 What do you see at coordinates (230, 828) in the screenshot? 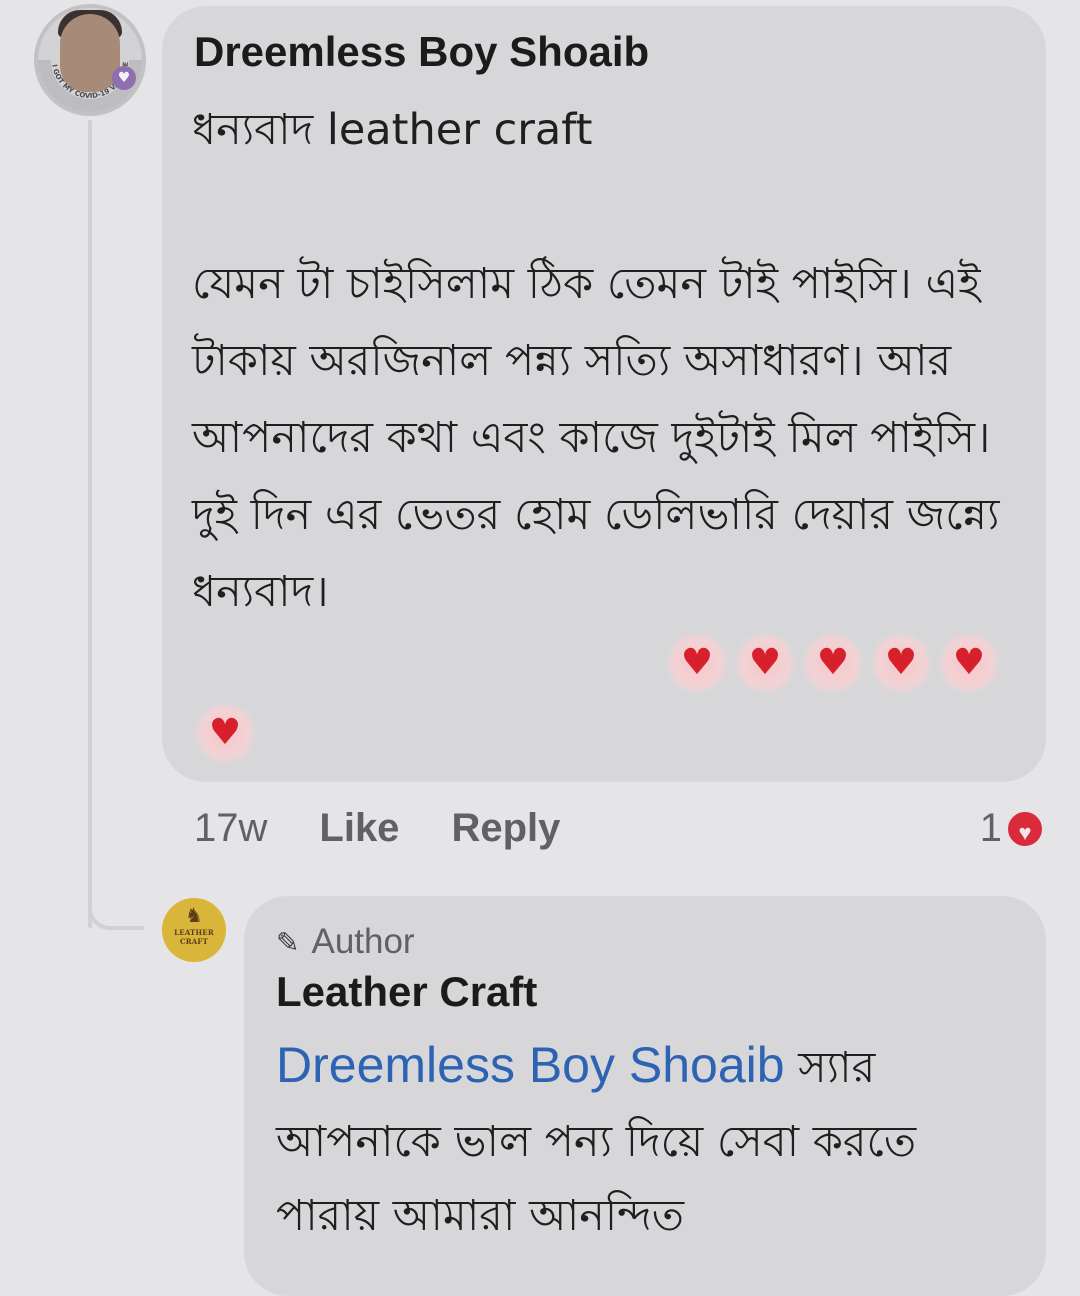
I see `comment-timestamp: 17w` at bounding box center [230, 828].